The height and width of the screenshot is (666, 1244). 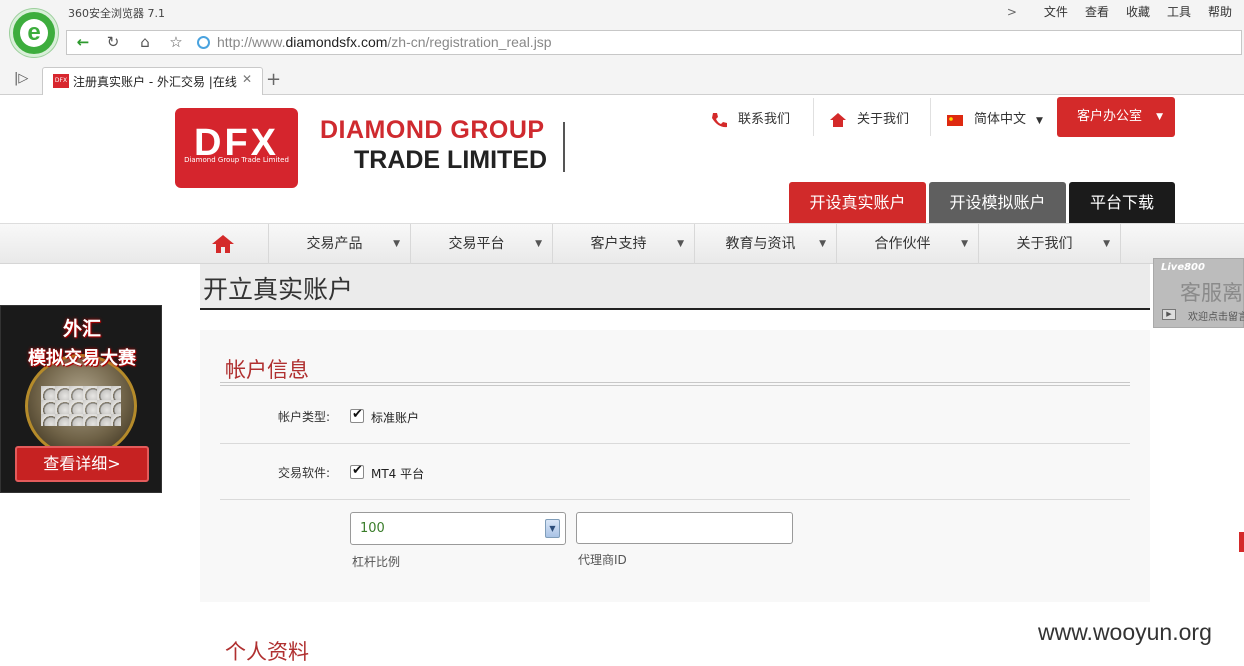 What do you see at coordinates (602, 560) in the screenshot?
I see `agent-id-label: 代理商ID` at bounding box center [602, 560].